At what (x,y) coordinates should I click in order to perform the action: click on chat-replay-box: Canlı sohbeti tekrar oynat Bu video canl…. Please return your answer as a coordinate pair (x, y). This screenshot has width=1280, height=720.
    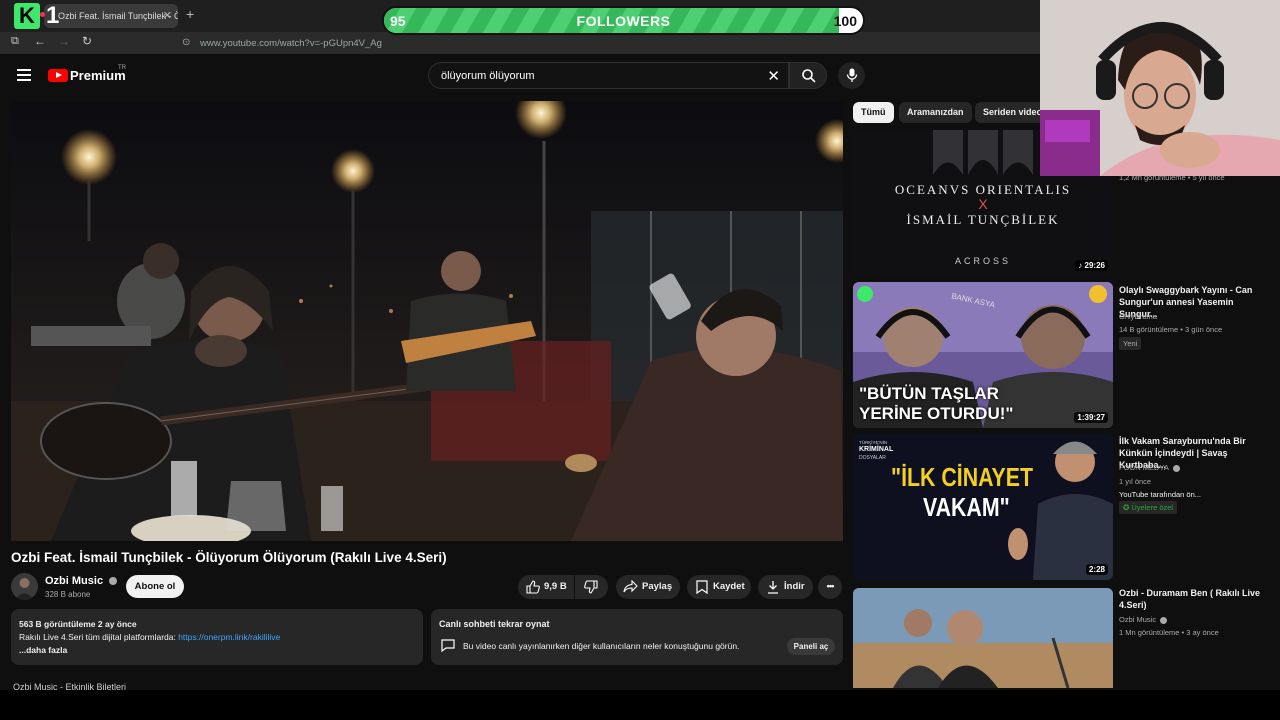
    Looking at the image, I should click on (637, 637).